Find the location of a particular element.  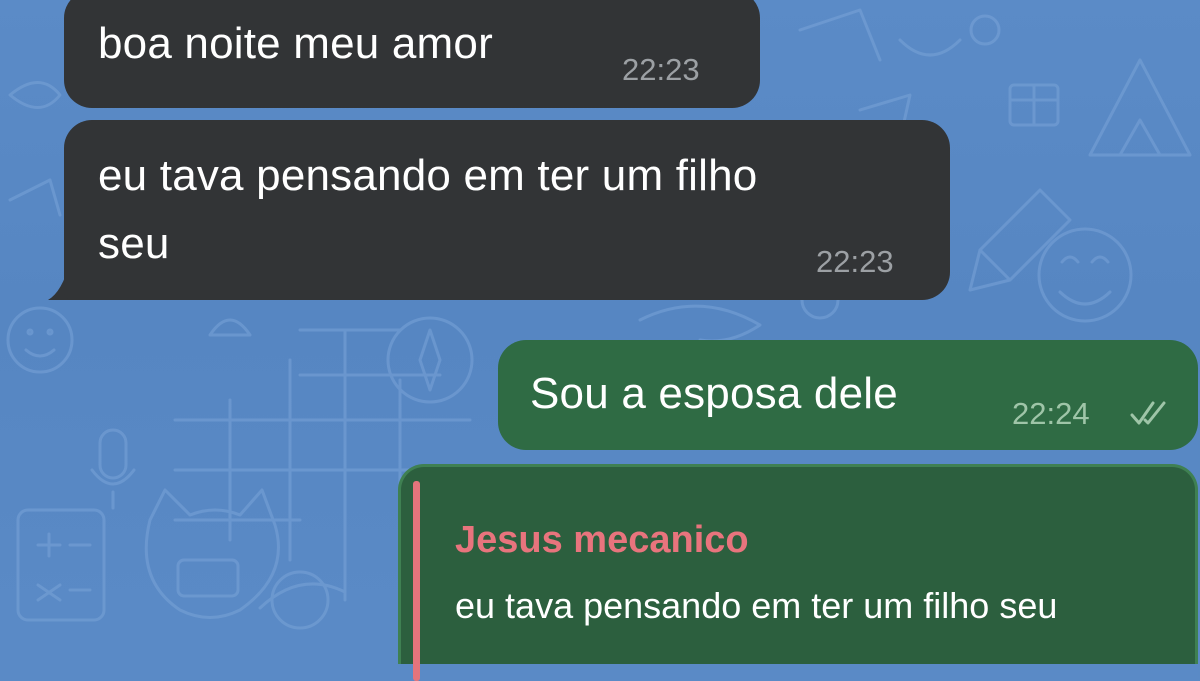

reply-accent-bar is located at coordinates (416, 581).